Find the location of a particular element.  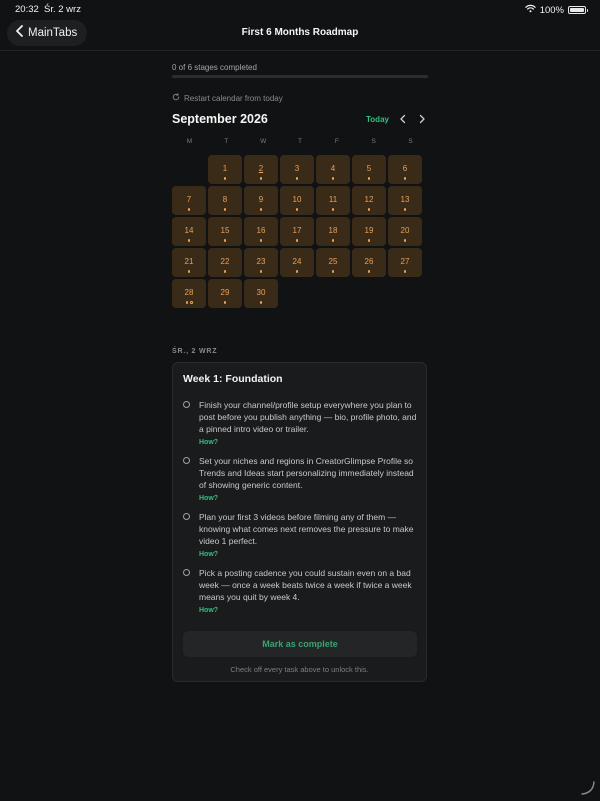

calendar-day: 26 is located at coordinates (369, 262).